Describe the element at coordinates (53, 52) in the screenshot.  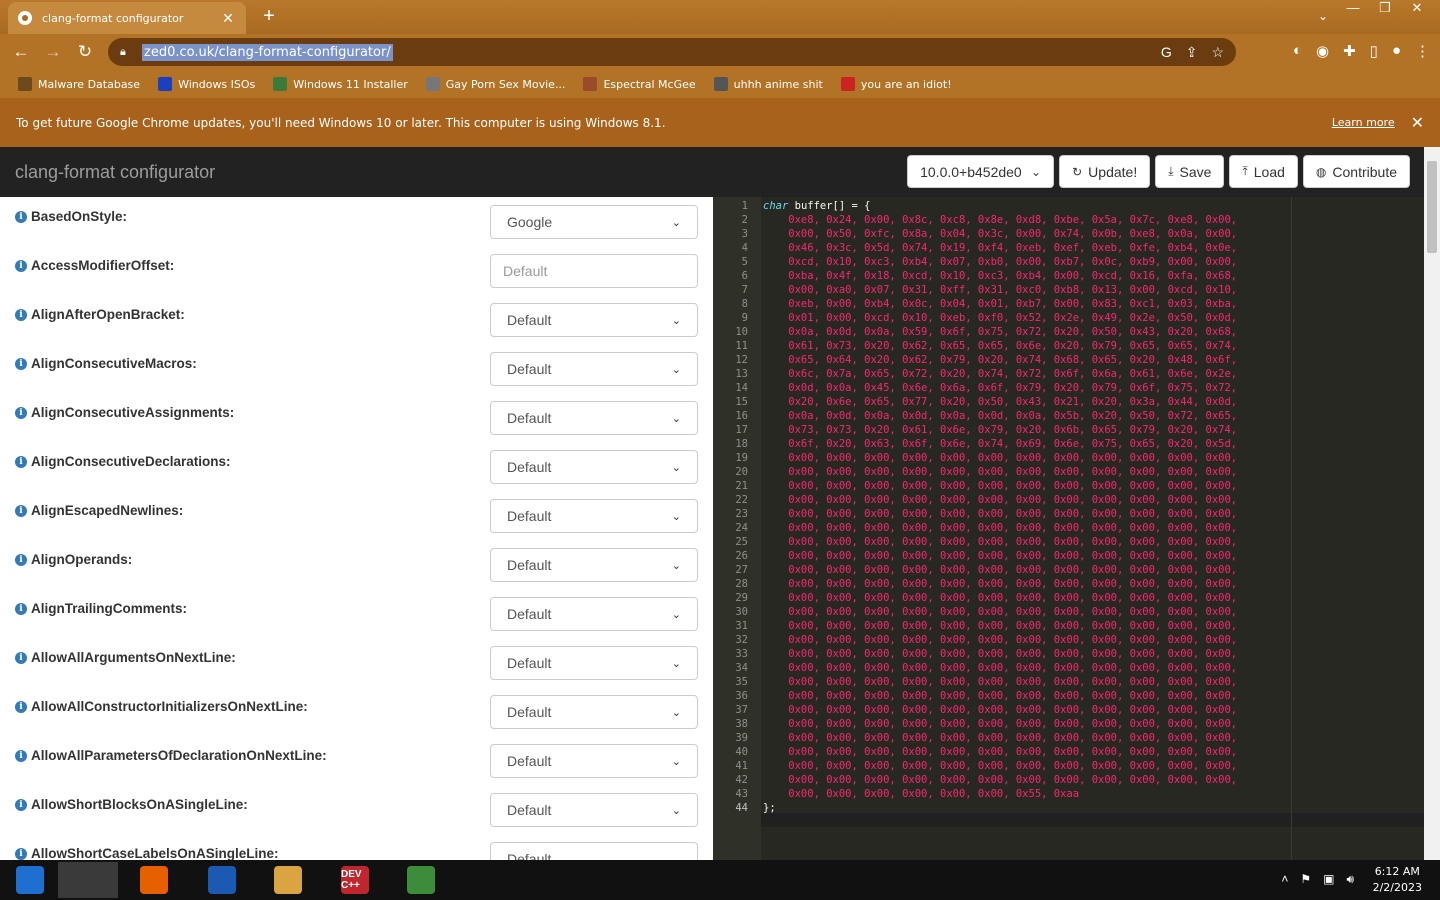
I see `forward-arrow-icon: →` at that location.